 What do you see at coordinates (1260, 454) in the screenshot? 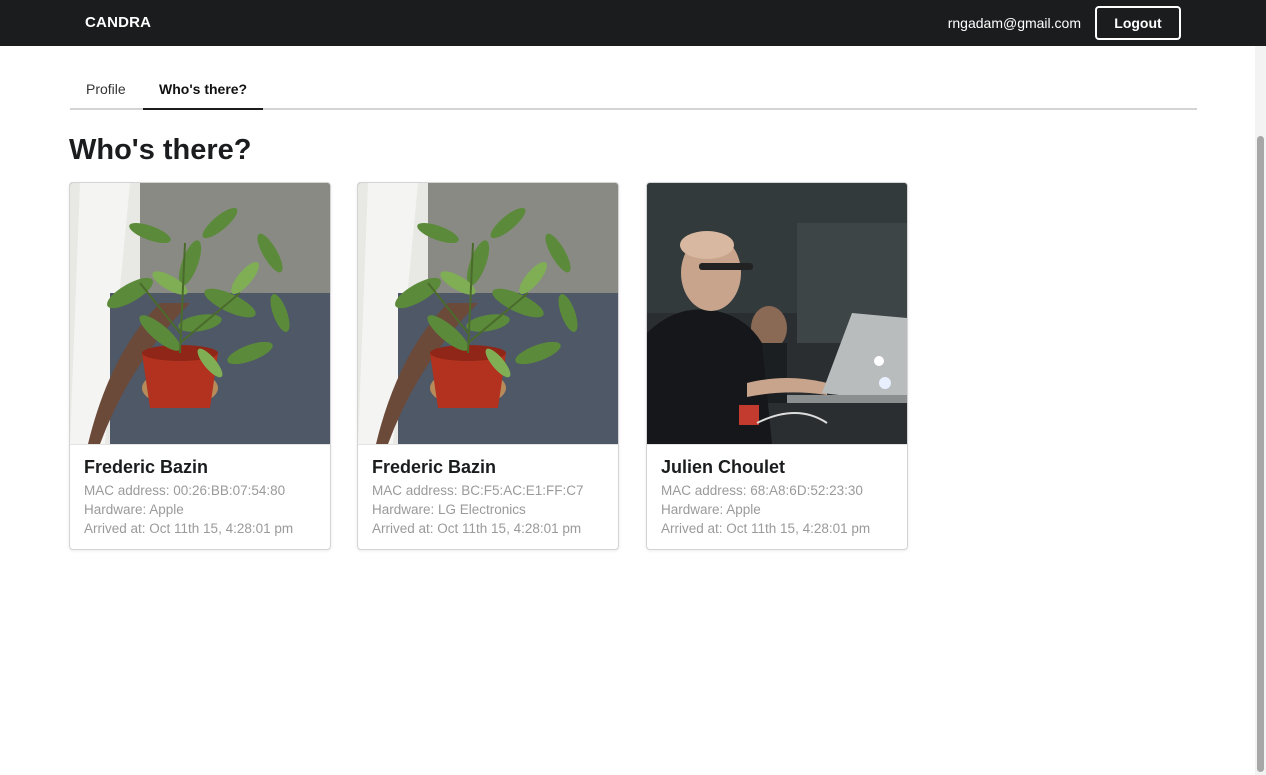
I see `page-scrollbar-thumb` at bounding box center [1260, 454].